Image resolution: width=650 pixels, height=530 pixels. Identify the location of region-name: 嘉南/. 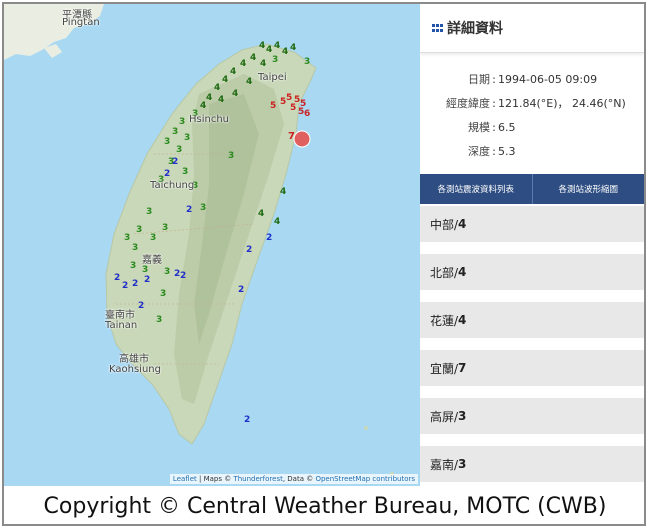
(444, 464).